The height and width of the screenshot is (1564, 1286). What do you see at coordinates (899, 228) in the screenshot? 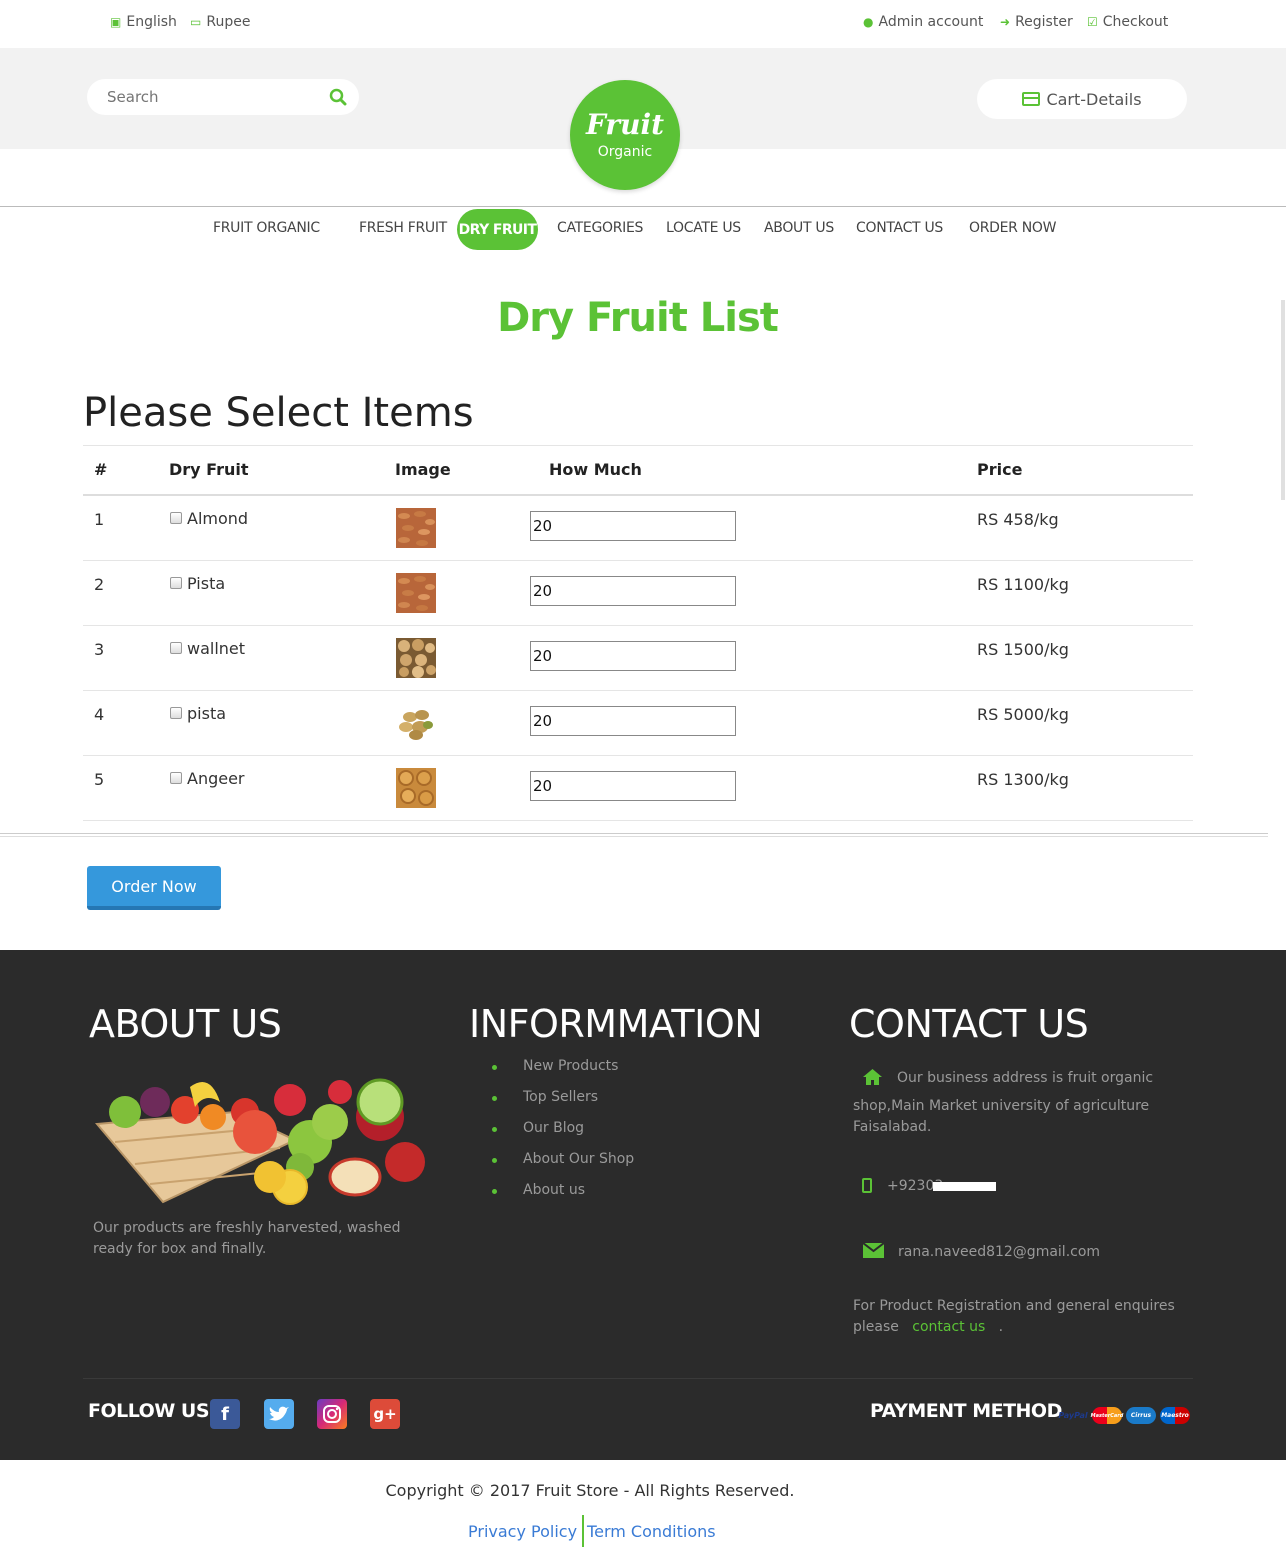
I see `nav-contact-us: CONTACT US` at bounding box center [899, 228].